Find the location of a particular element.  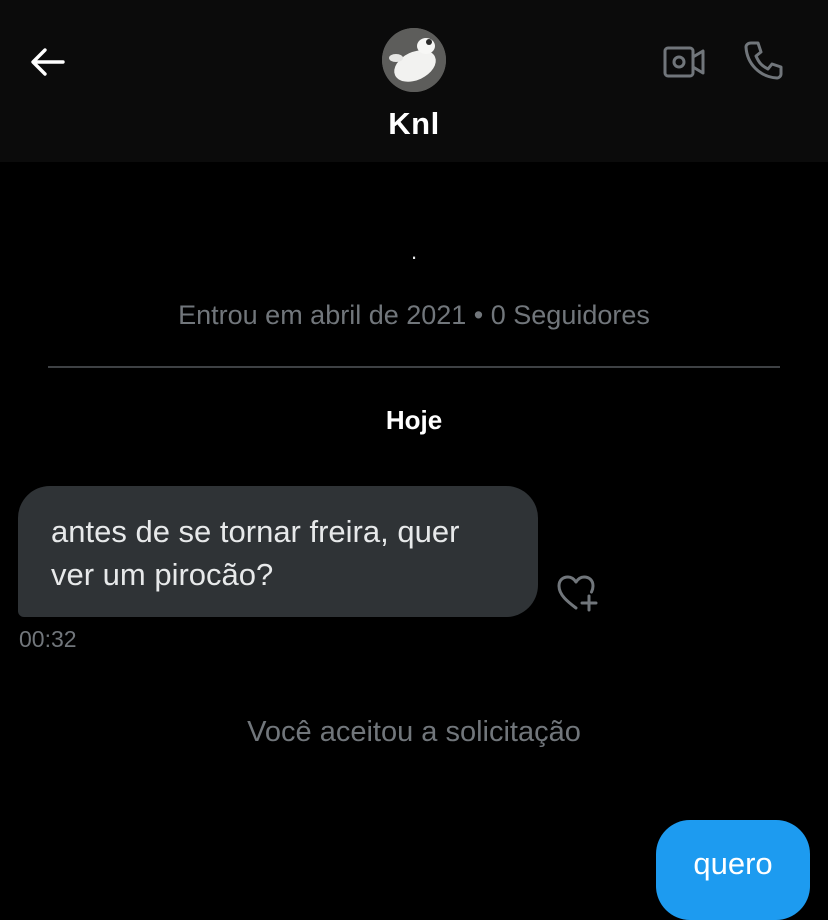

contact-name: Knl is located at coordinates (414, 124).